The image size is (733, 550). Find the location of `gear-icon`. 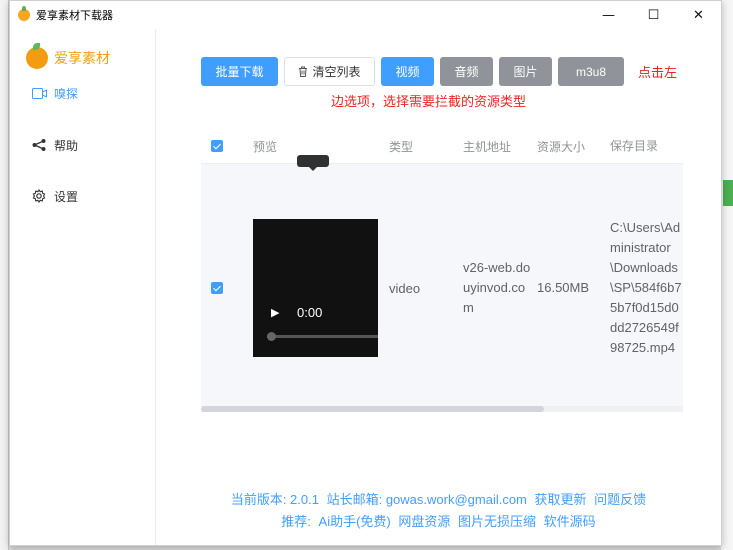

gear-icon is located at coordinates (39, 196).